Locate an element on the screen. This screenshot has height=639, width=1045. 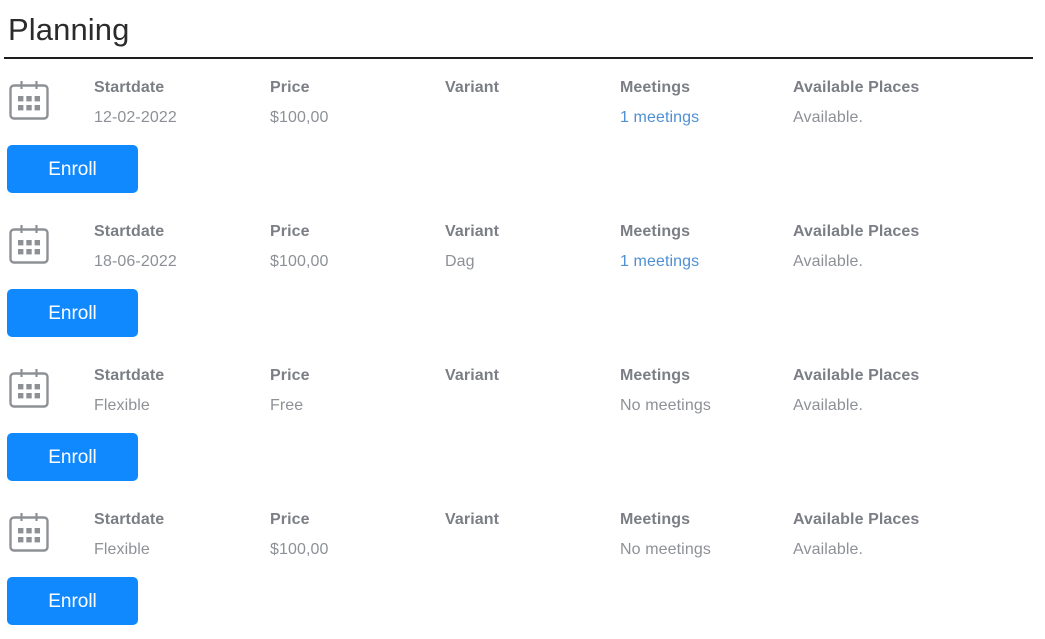
variant-value: Dag is located at coordinates (460, 261).